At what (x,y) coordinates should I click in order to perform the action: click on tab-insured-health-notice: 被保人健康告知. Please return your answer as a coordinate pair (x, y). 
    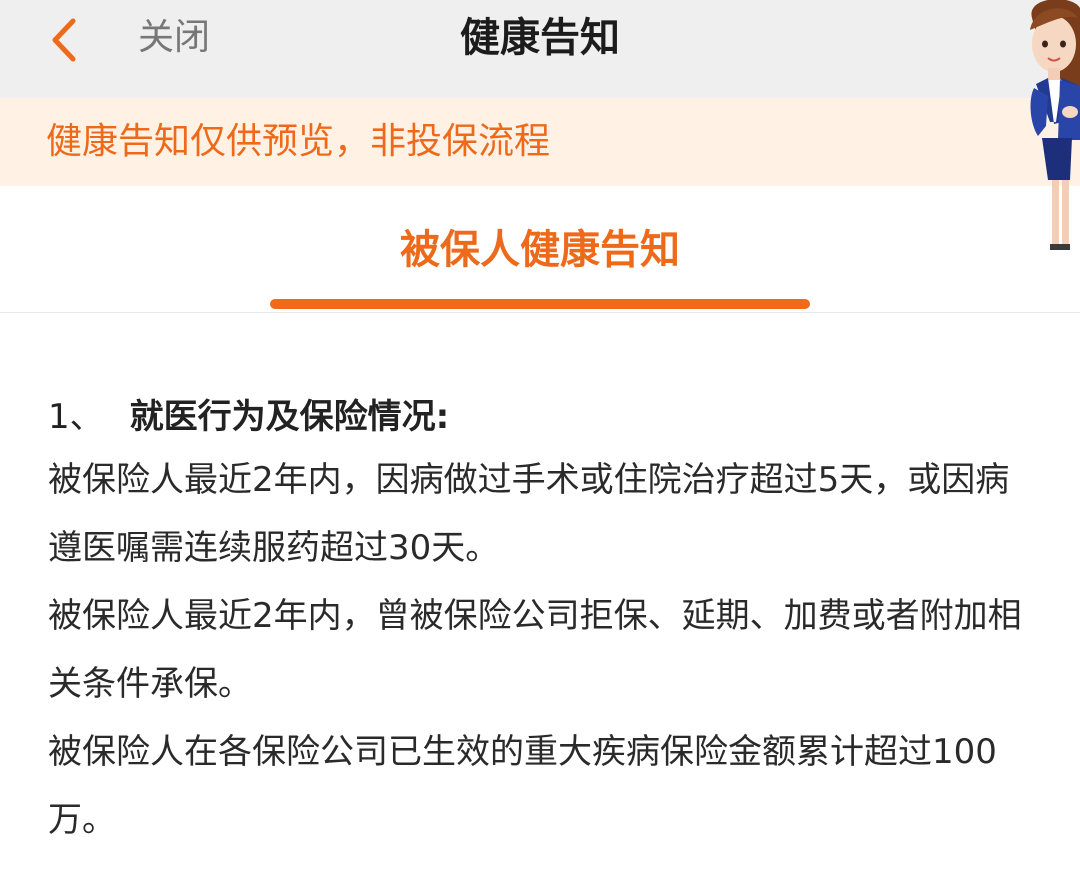
    Looking at the image, I should click on (540, 249).